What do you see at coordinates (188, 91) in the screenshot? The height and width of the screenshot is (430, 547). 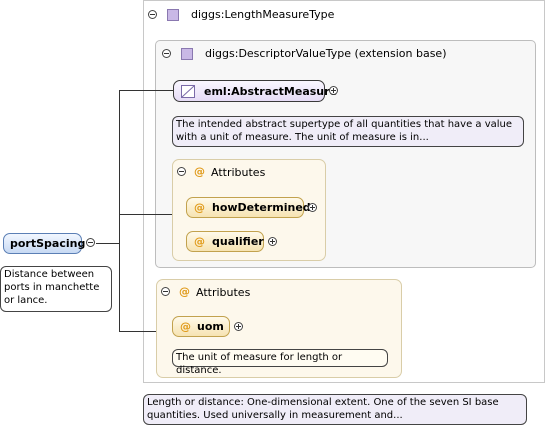 I see `abstract-element-icon` at bounding box center [188, 91].